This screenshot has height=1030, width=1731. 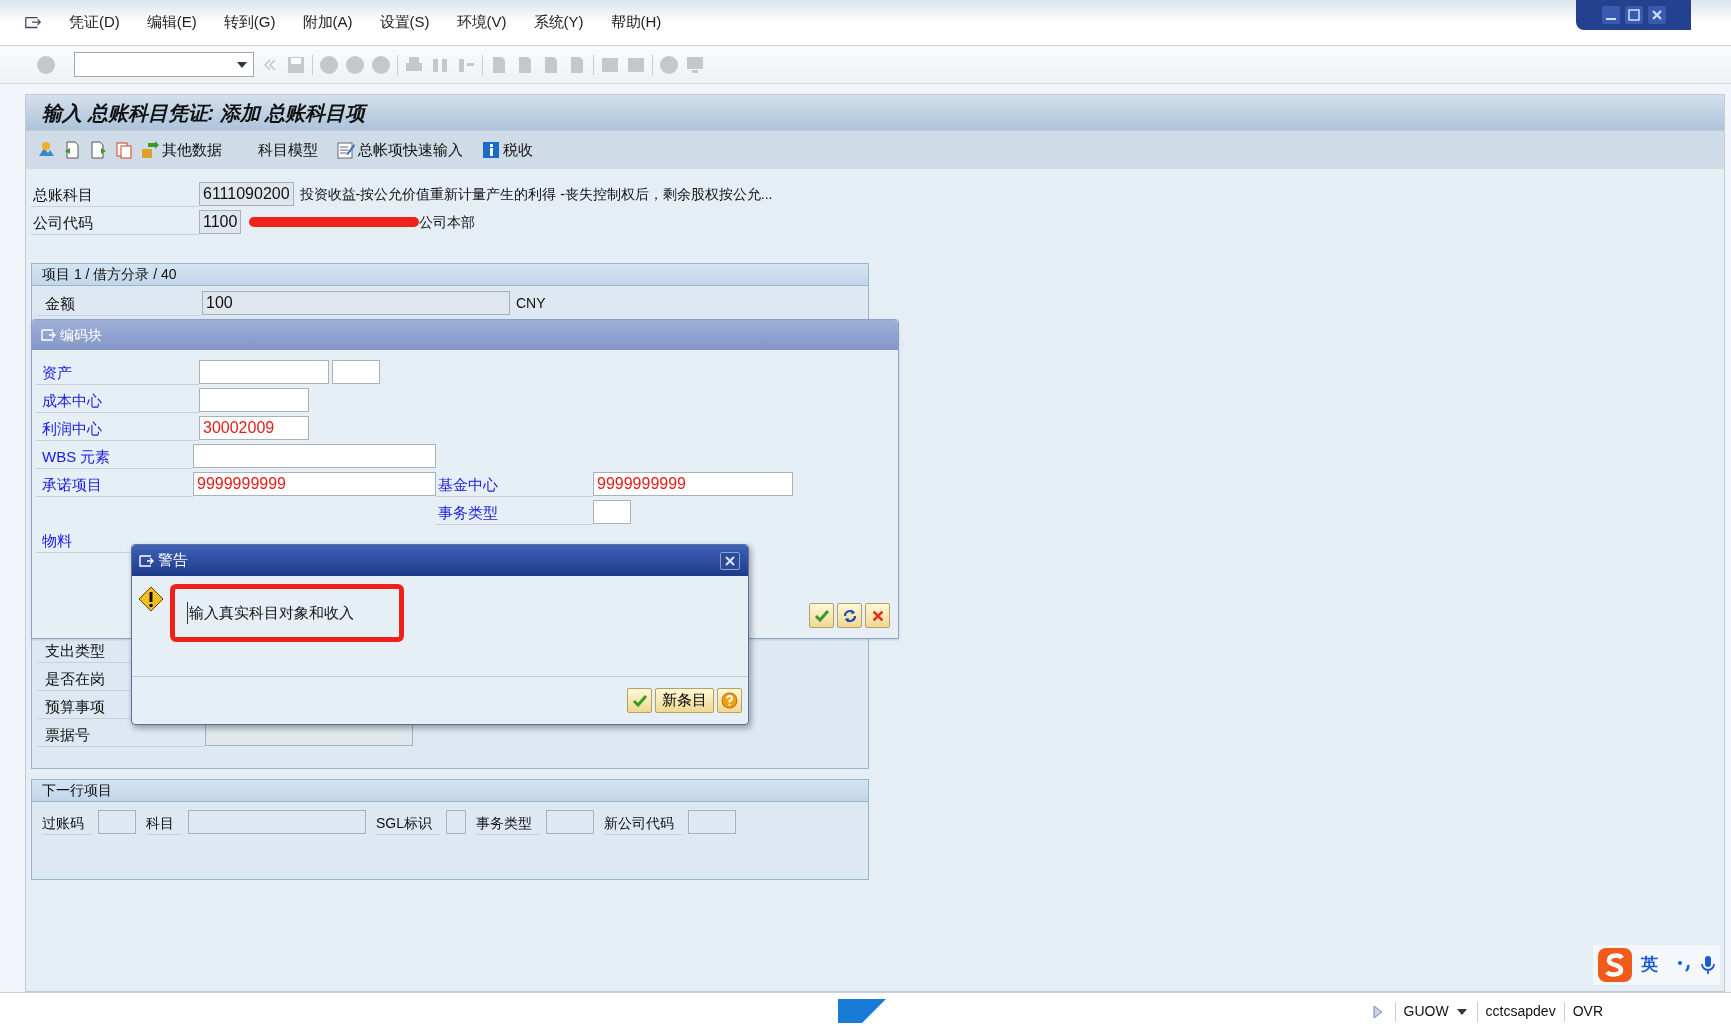 I want to click on field-label: 票据号, so click(x=67, y=735).